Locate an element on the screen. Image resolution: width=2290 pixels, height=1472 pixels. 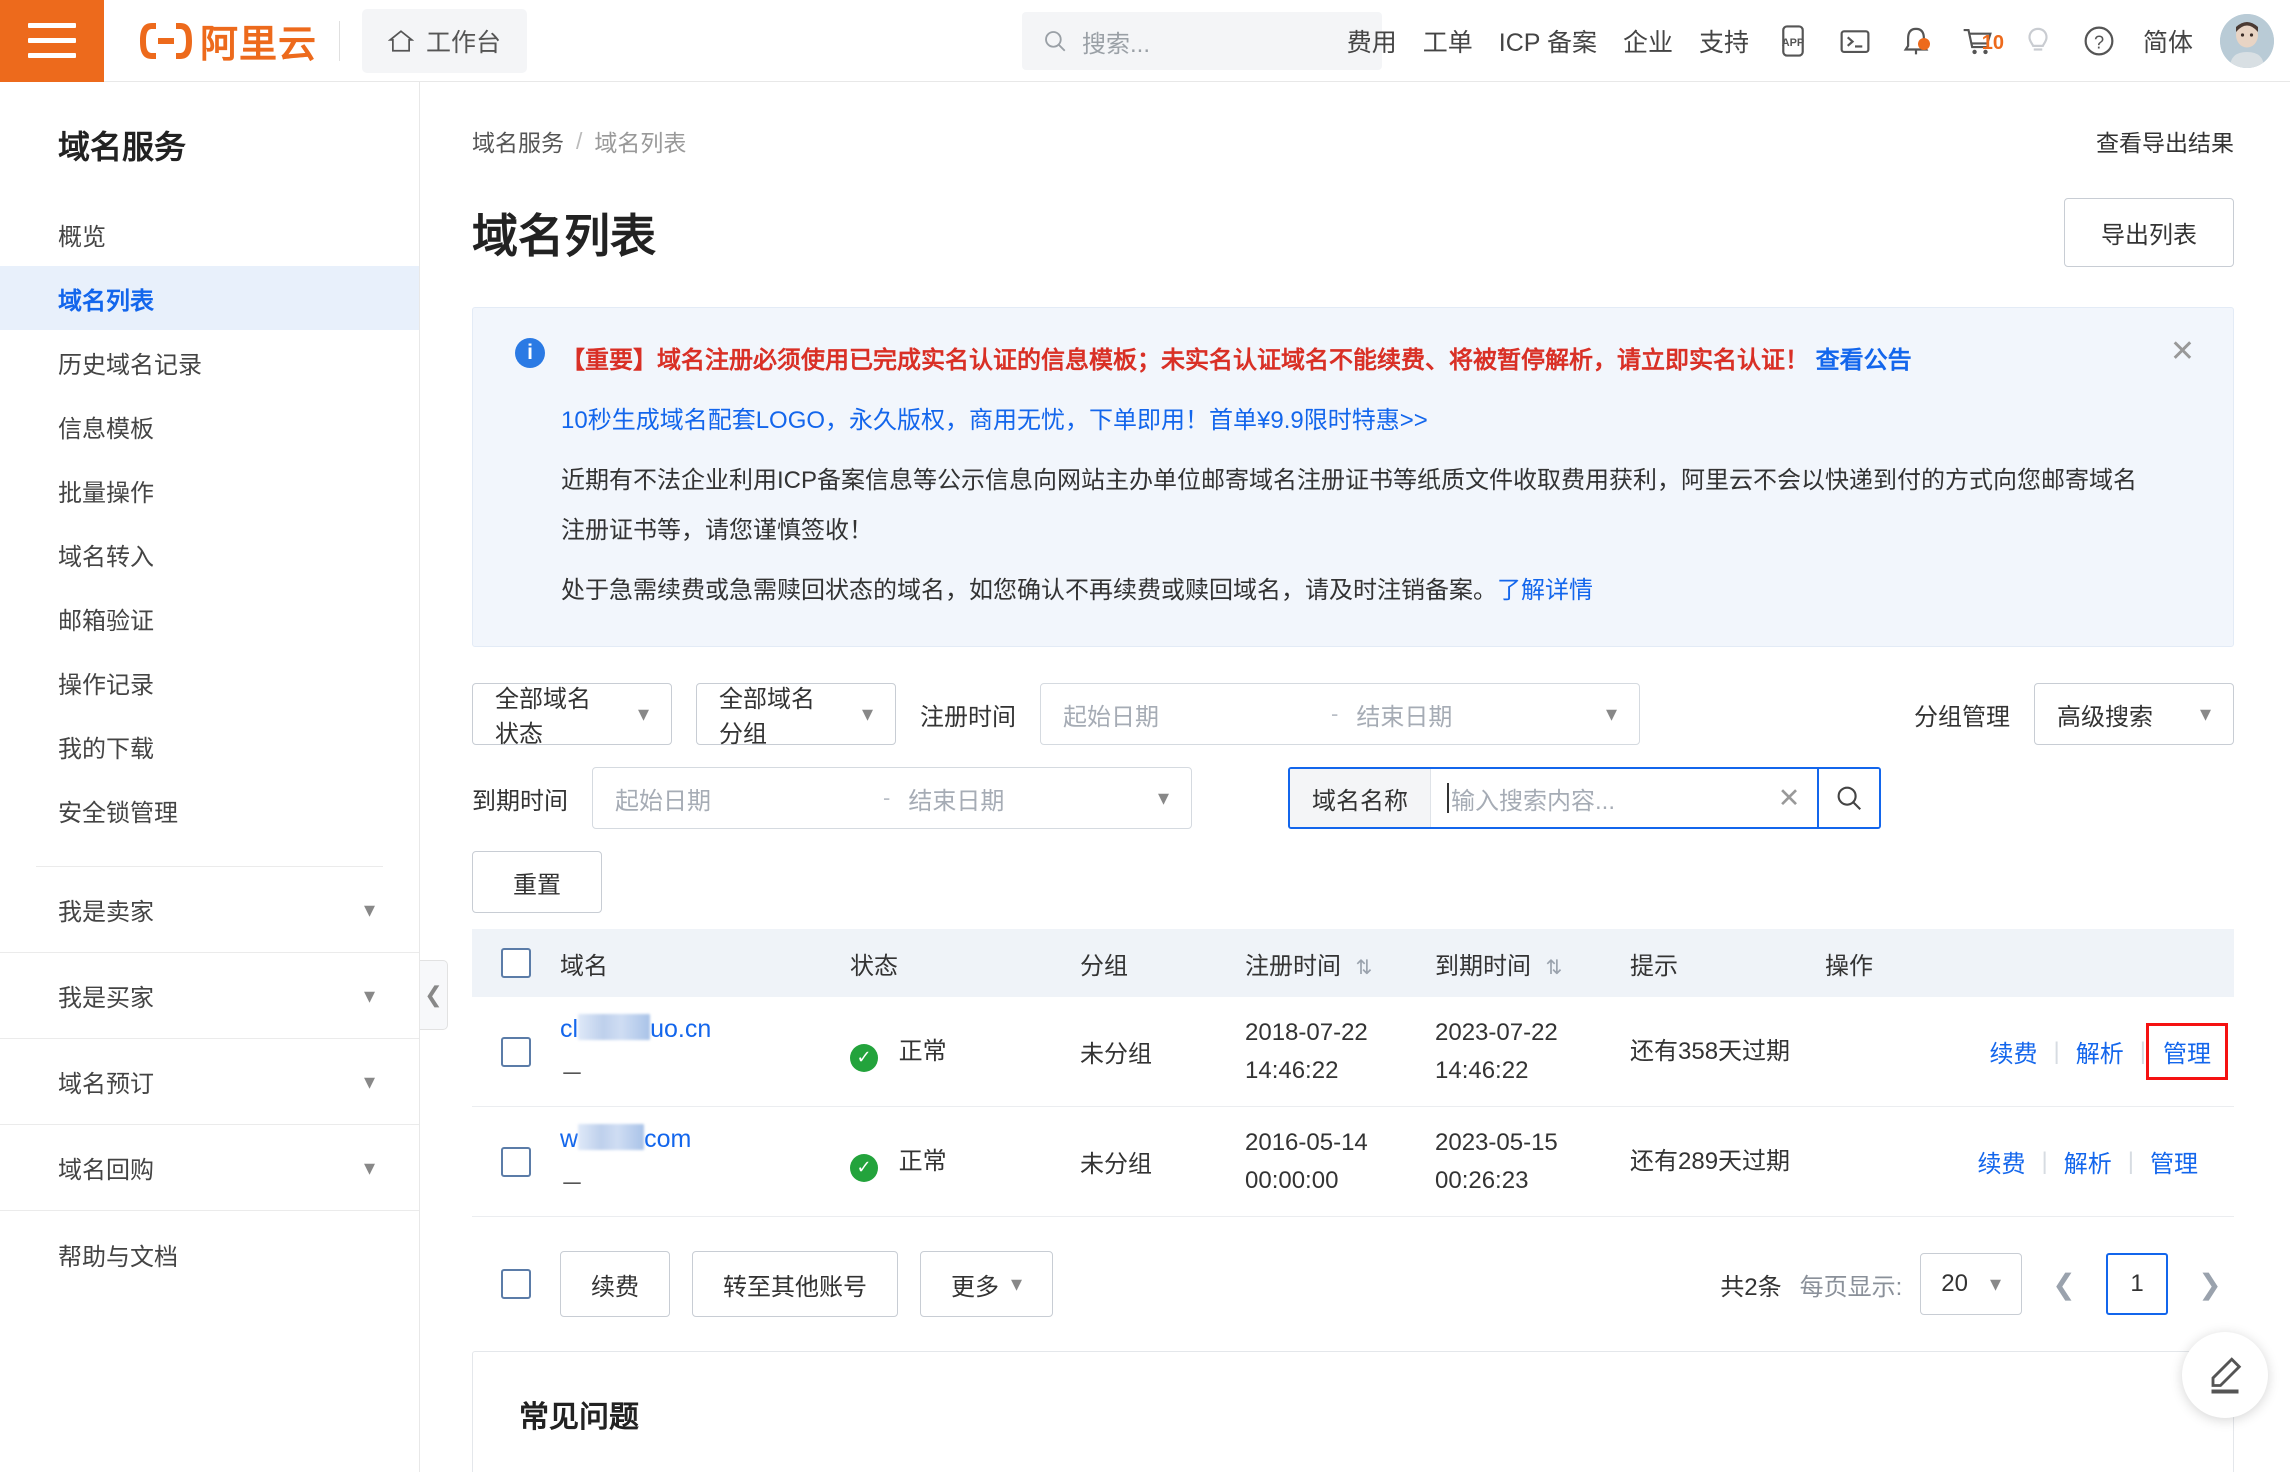
notice-announcement-link: 查看公告 is located at coordinates (1864, 360).